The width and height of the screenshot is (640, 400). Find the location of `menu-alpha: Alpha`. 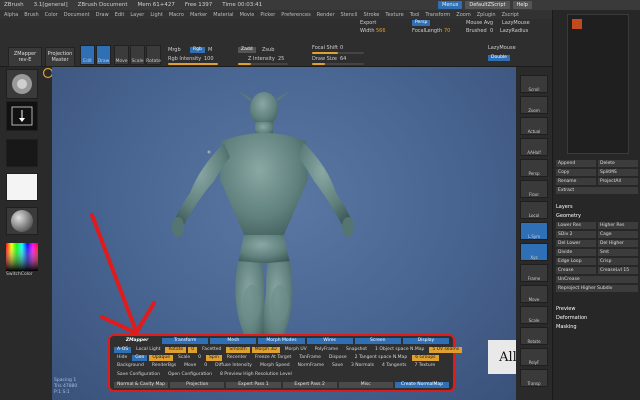

menu-alpha: Alpha is located at coordinates (11, 15).